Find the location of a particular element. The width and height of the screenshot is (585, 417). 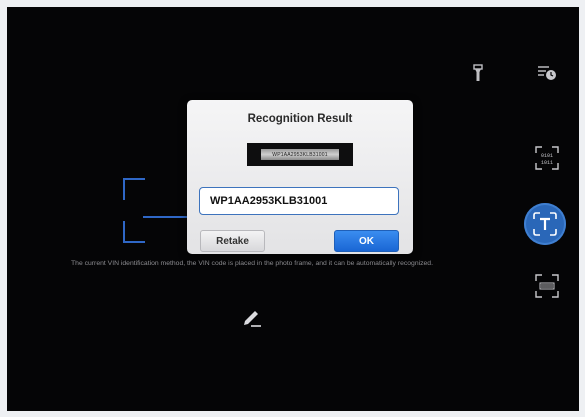

barcode-scan-icon: 0101 1011 is located at coordinates (547, 158).